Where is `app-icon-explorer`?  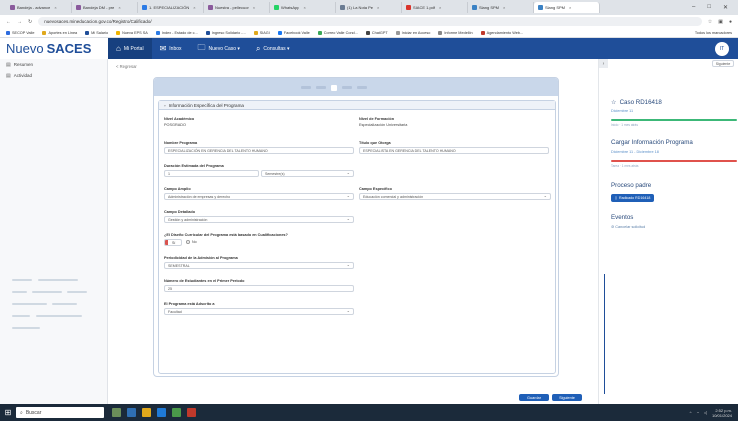 app-icon-explorer is located at coordinates (146, 412).